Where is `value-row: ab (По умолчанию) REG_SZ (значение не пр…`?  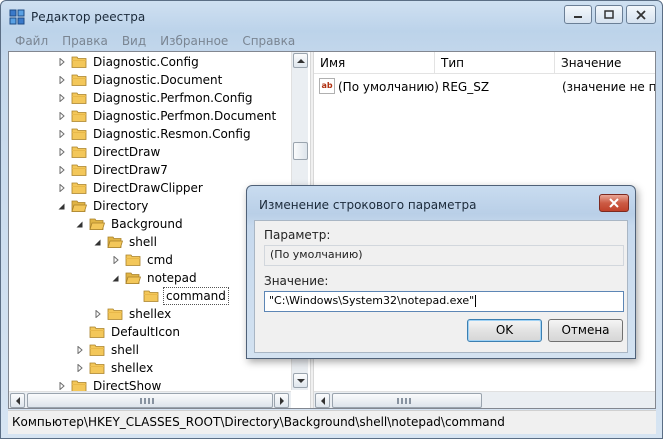
value-row: ab (По умолчанию) REG_SZ (значение не пр… is located at coordinates (484, 87).